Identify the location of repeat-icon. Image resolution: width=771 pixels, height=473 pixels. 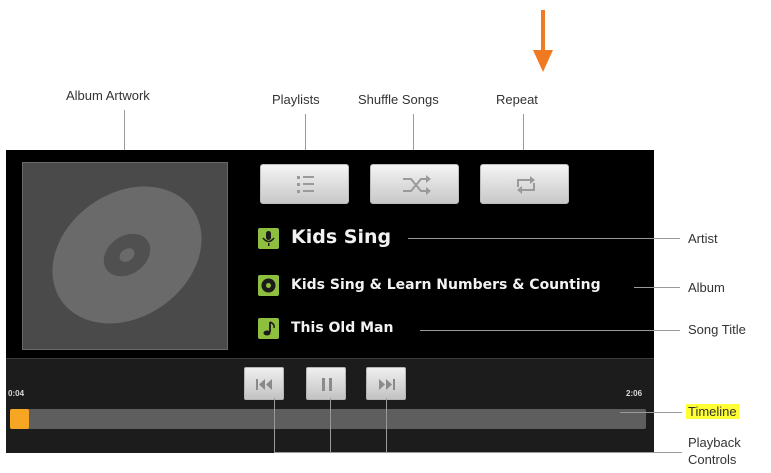
(526, 185).